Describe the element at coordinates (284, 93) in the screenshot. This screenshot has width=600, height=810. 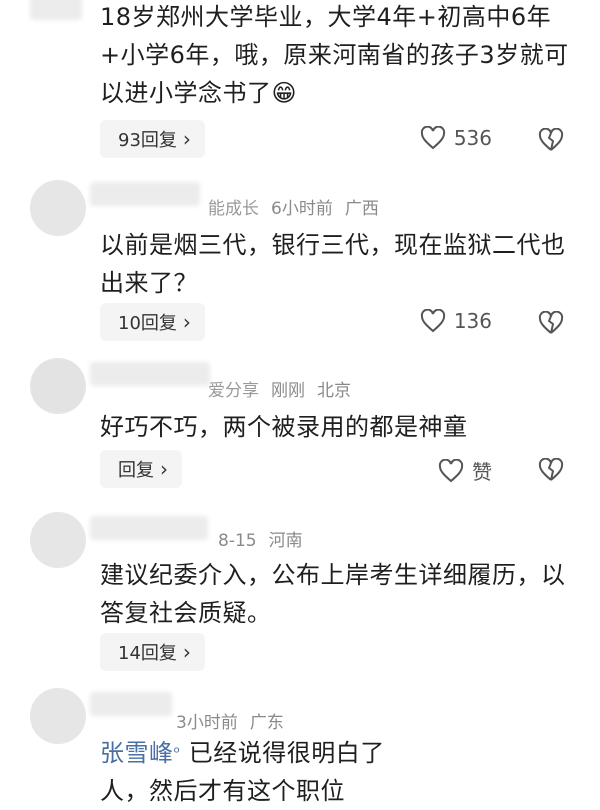
I see `grin-emoji: 😁` at that location.